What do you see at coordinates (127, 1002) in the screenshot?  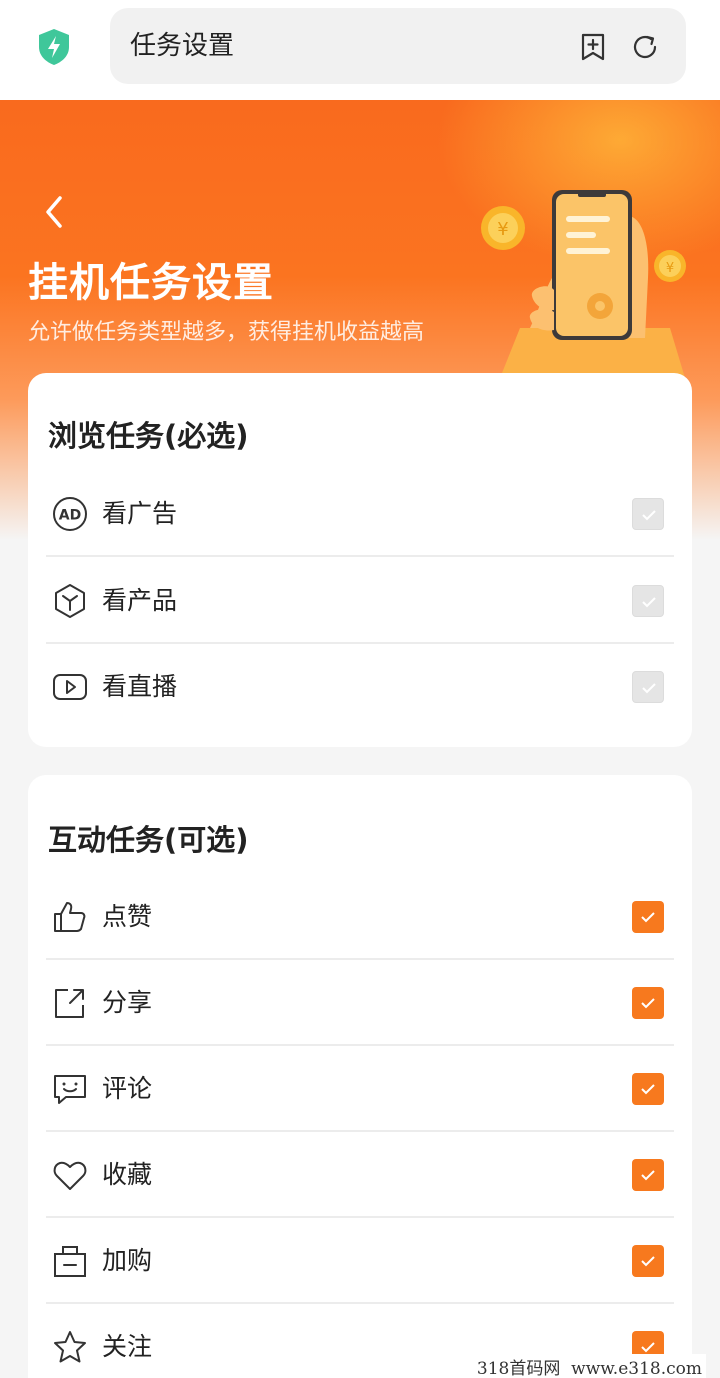 I see `task-label: 分享` at bounding box center [127, 1002].